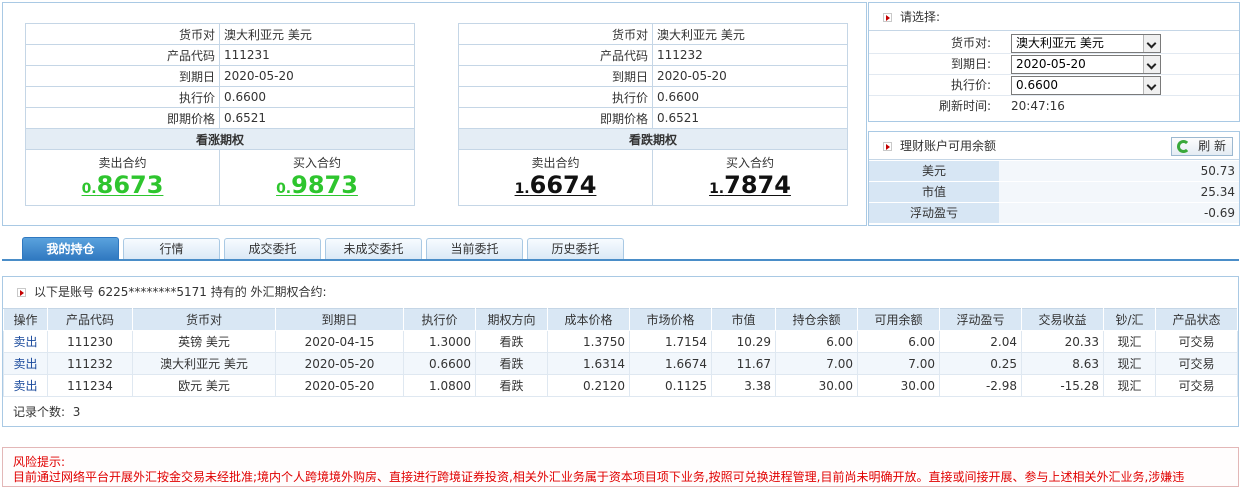 Image resolution: width=1245 pixels, height=487 pixels. What do you see at coordinates (555, 118) in the screenshot?
I see `quote-field-label: 即期价格` at bounding box center [555, 118].